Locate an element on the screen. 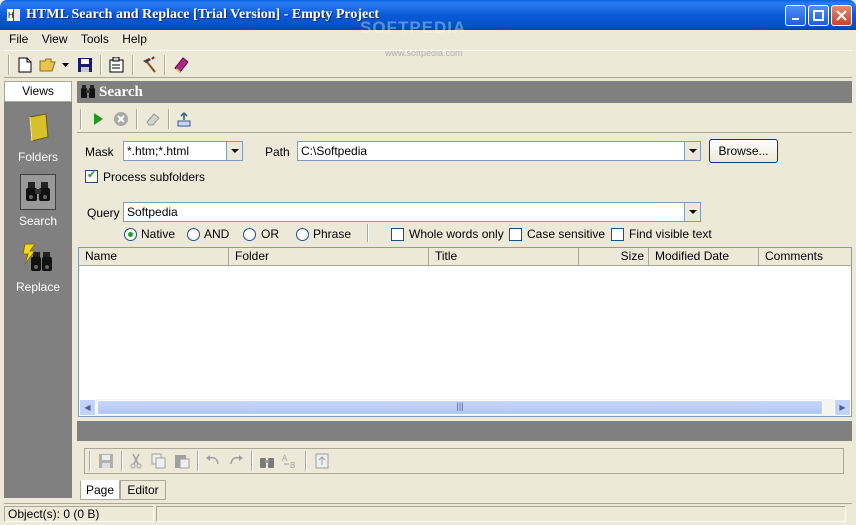  insert-button is located at coordinates (322, 461).